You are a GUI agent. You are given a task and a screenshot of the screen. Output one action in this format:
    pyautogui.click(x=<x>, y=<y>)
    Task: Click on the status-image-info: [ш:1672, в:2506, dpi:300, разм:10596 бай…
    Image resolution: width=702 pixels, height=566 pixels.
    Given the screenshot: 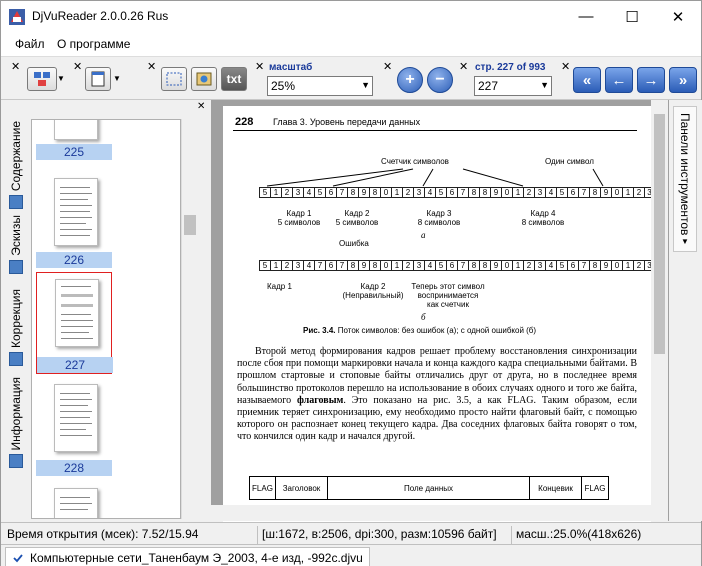 What is the action you would take?
    pyautogui.click(x=384, y=535)
    